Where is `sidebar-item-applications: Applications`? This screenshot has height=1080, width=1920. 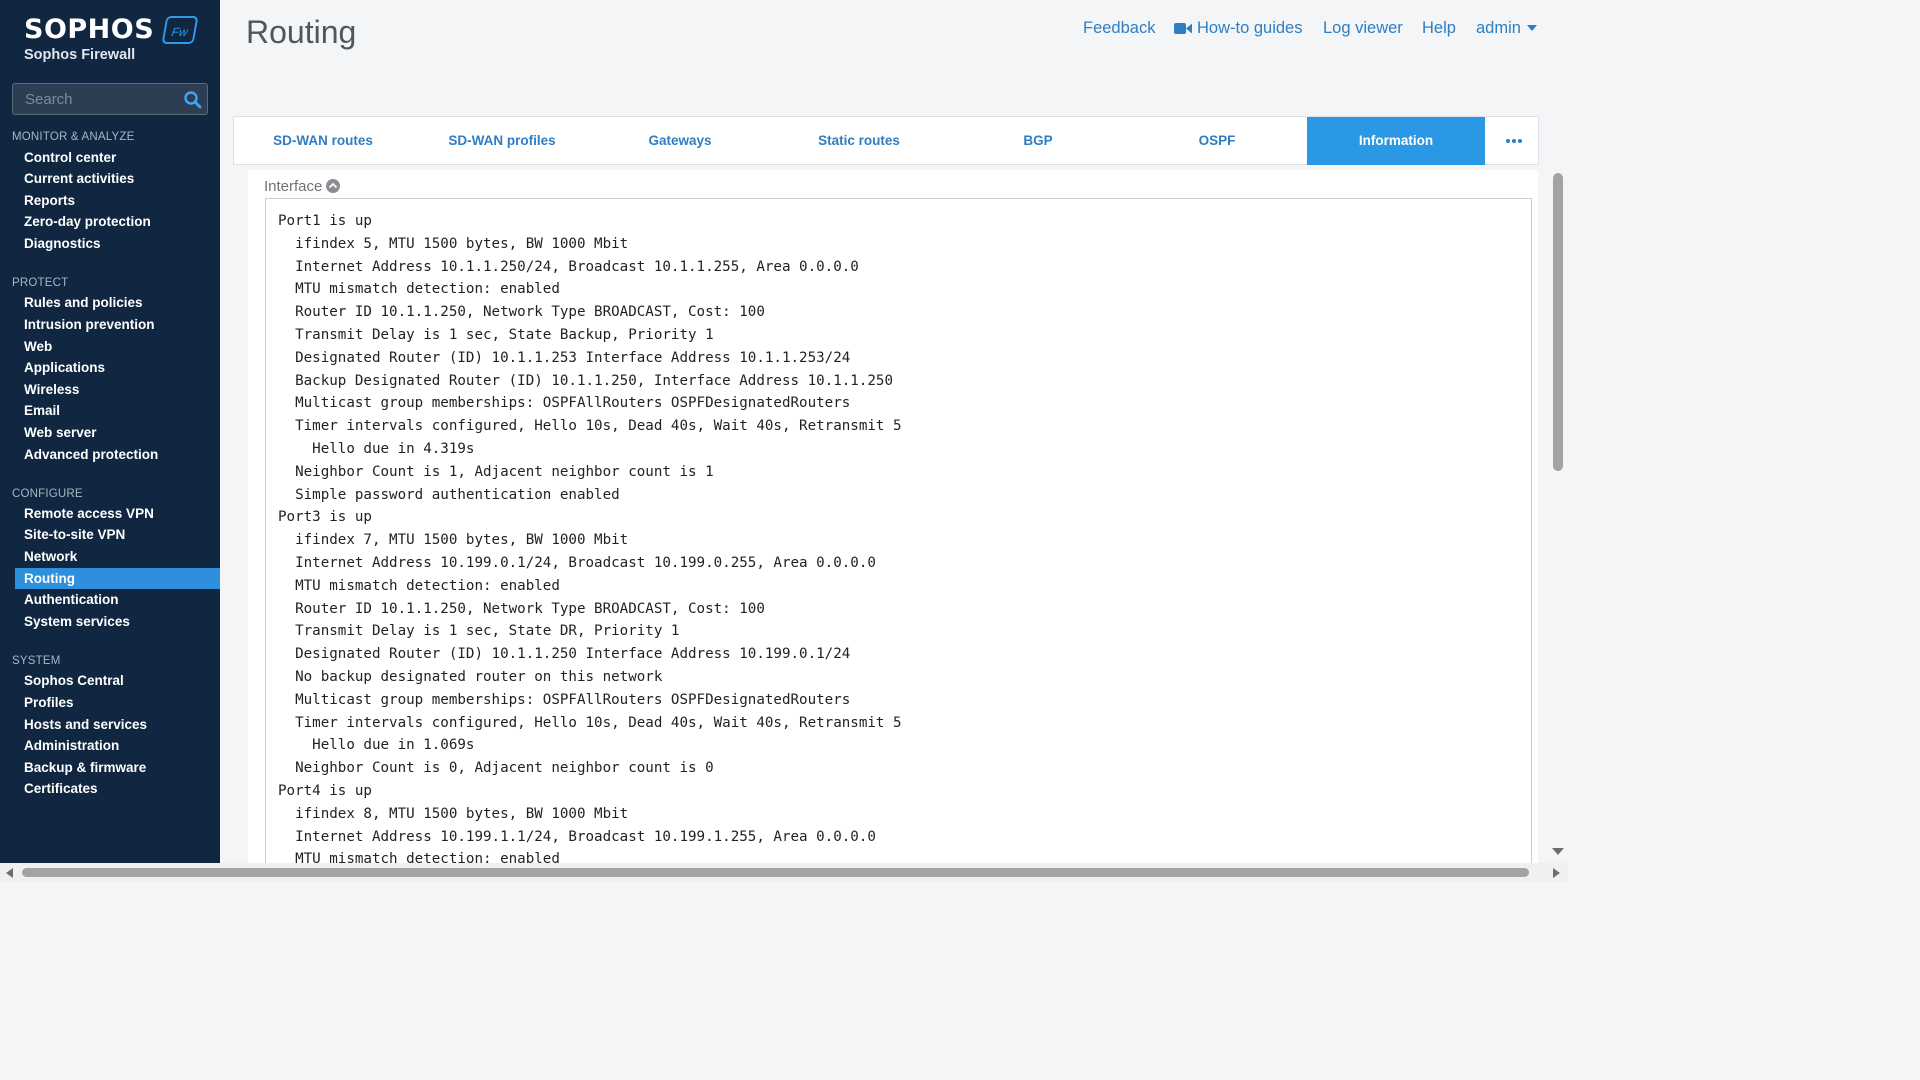
sidebar-item-applications: Applications is located at coordinates (117, 367).